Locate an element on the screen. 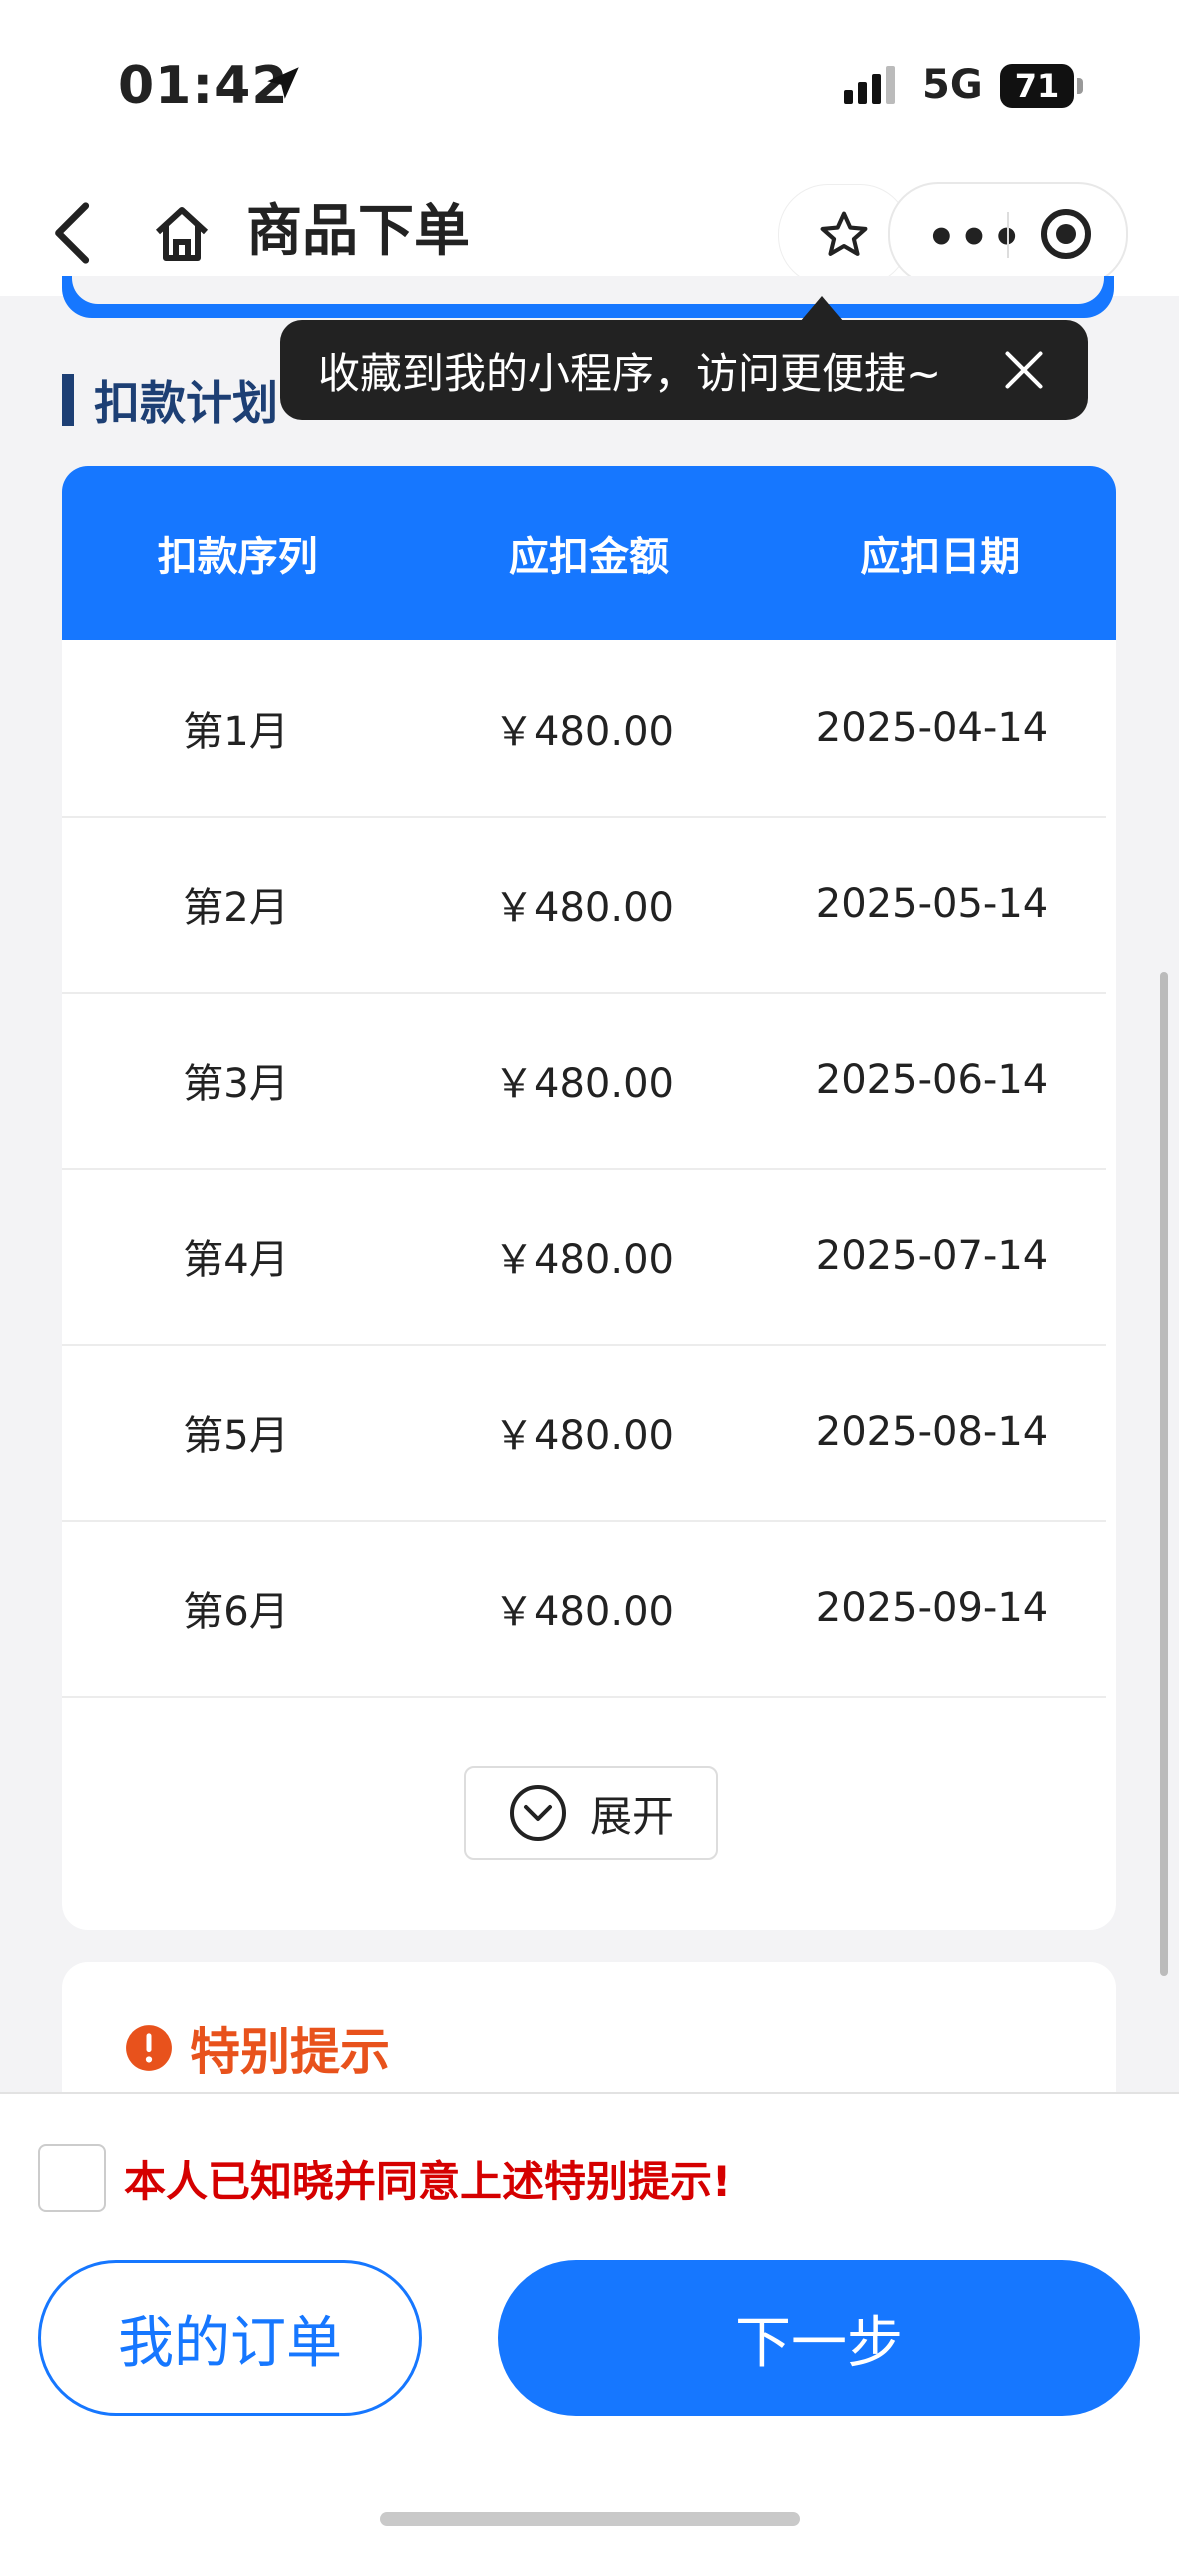 Image resolution: width=1179 pixels, height=2558 pixels. cell-date: 2025-07-14 is located at coordinates (932, 1256).